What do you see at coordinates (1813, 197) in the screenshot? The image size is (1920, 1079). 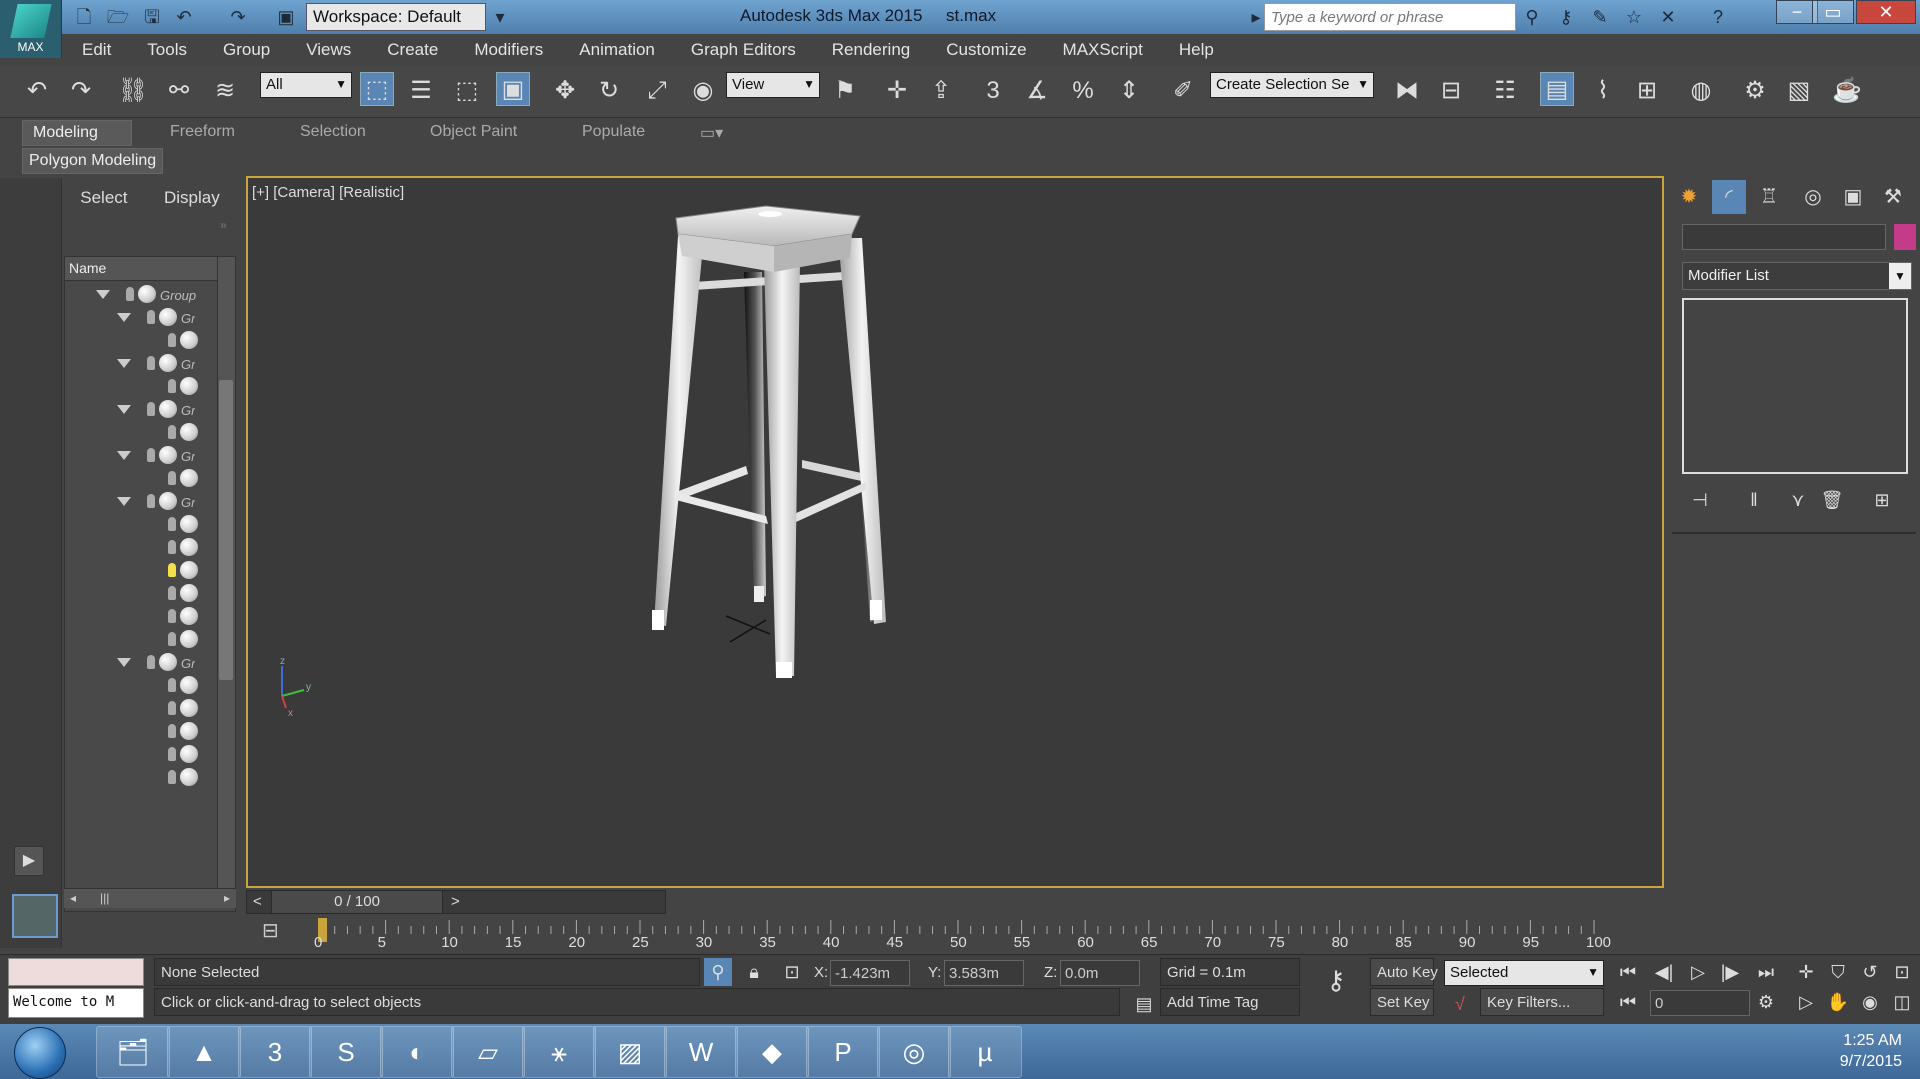 I see `motion-tab-icon: ◎` at bounding box center [1813, 197].